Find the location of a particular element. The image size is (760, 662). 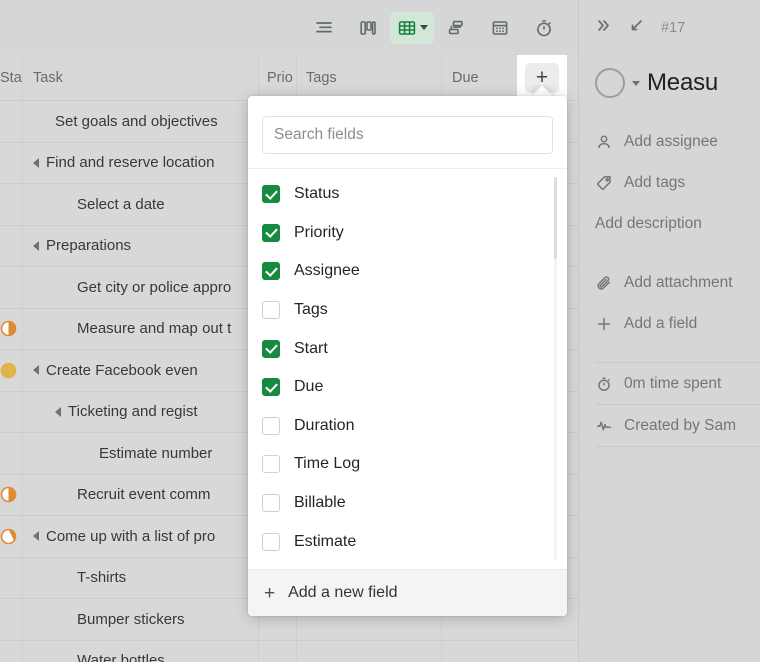

row-task-cell: T-shirts is located at coordinates (140, 578).